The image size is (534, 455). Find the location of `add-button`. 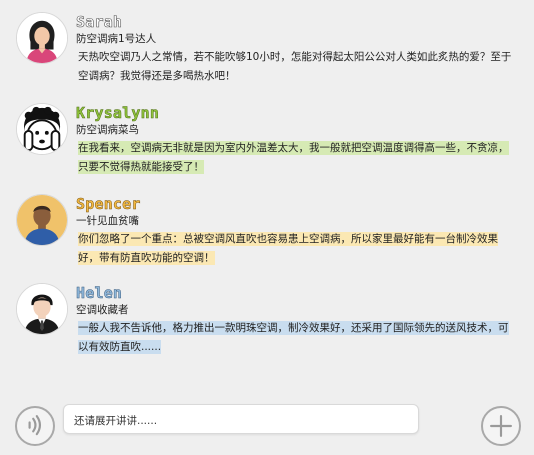

add-button is located at coordinates (501, 426).